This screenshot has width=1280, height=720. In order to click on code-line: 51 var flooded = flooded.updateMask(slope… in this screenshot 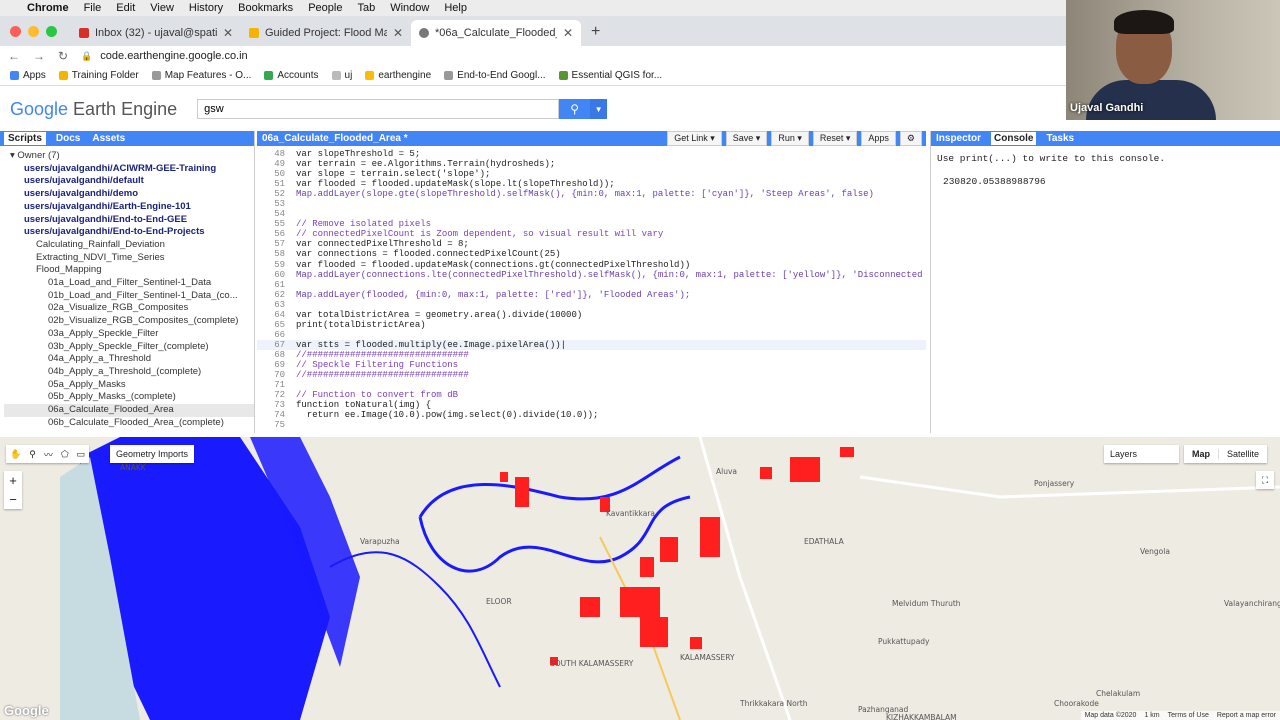, I will do `click(591, 184)`.